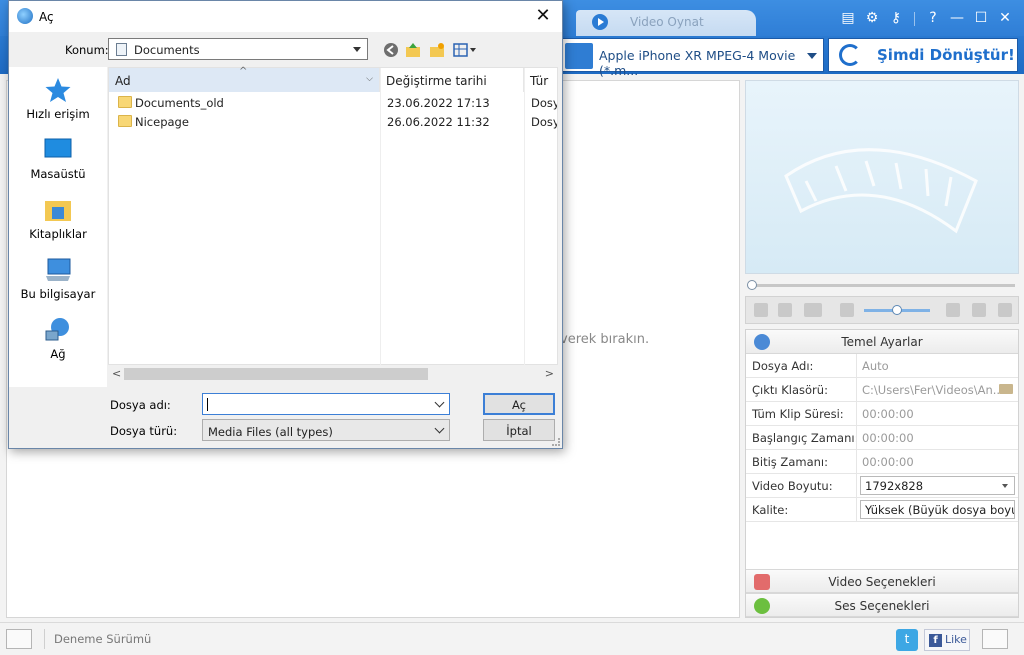 The height and width of the screenshot is (655, 1024). I want to click on resize-grip, so click(556, 442).